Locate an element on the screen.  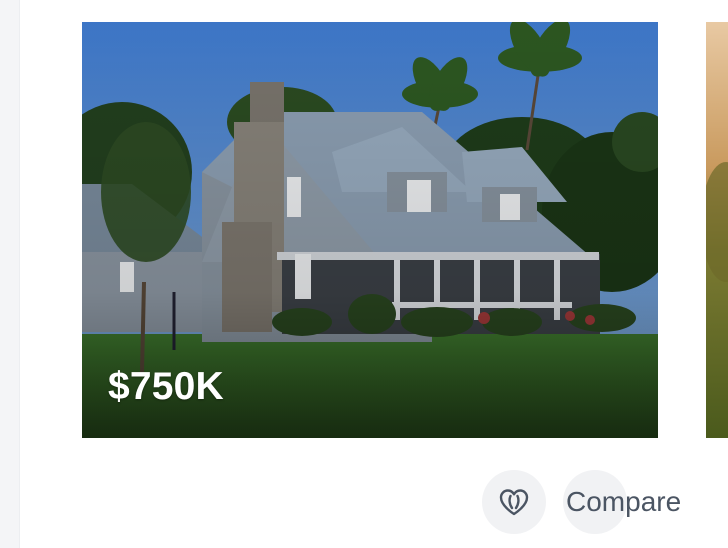
compare-label: Compare is located at coordinates (624, 501).